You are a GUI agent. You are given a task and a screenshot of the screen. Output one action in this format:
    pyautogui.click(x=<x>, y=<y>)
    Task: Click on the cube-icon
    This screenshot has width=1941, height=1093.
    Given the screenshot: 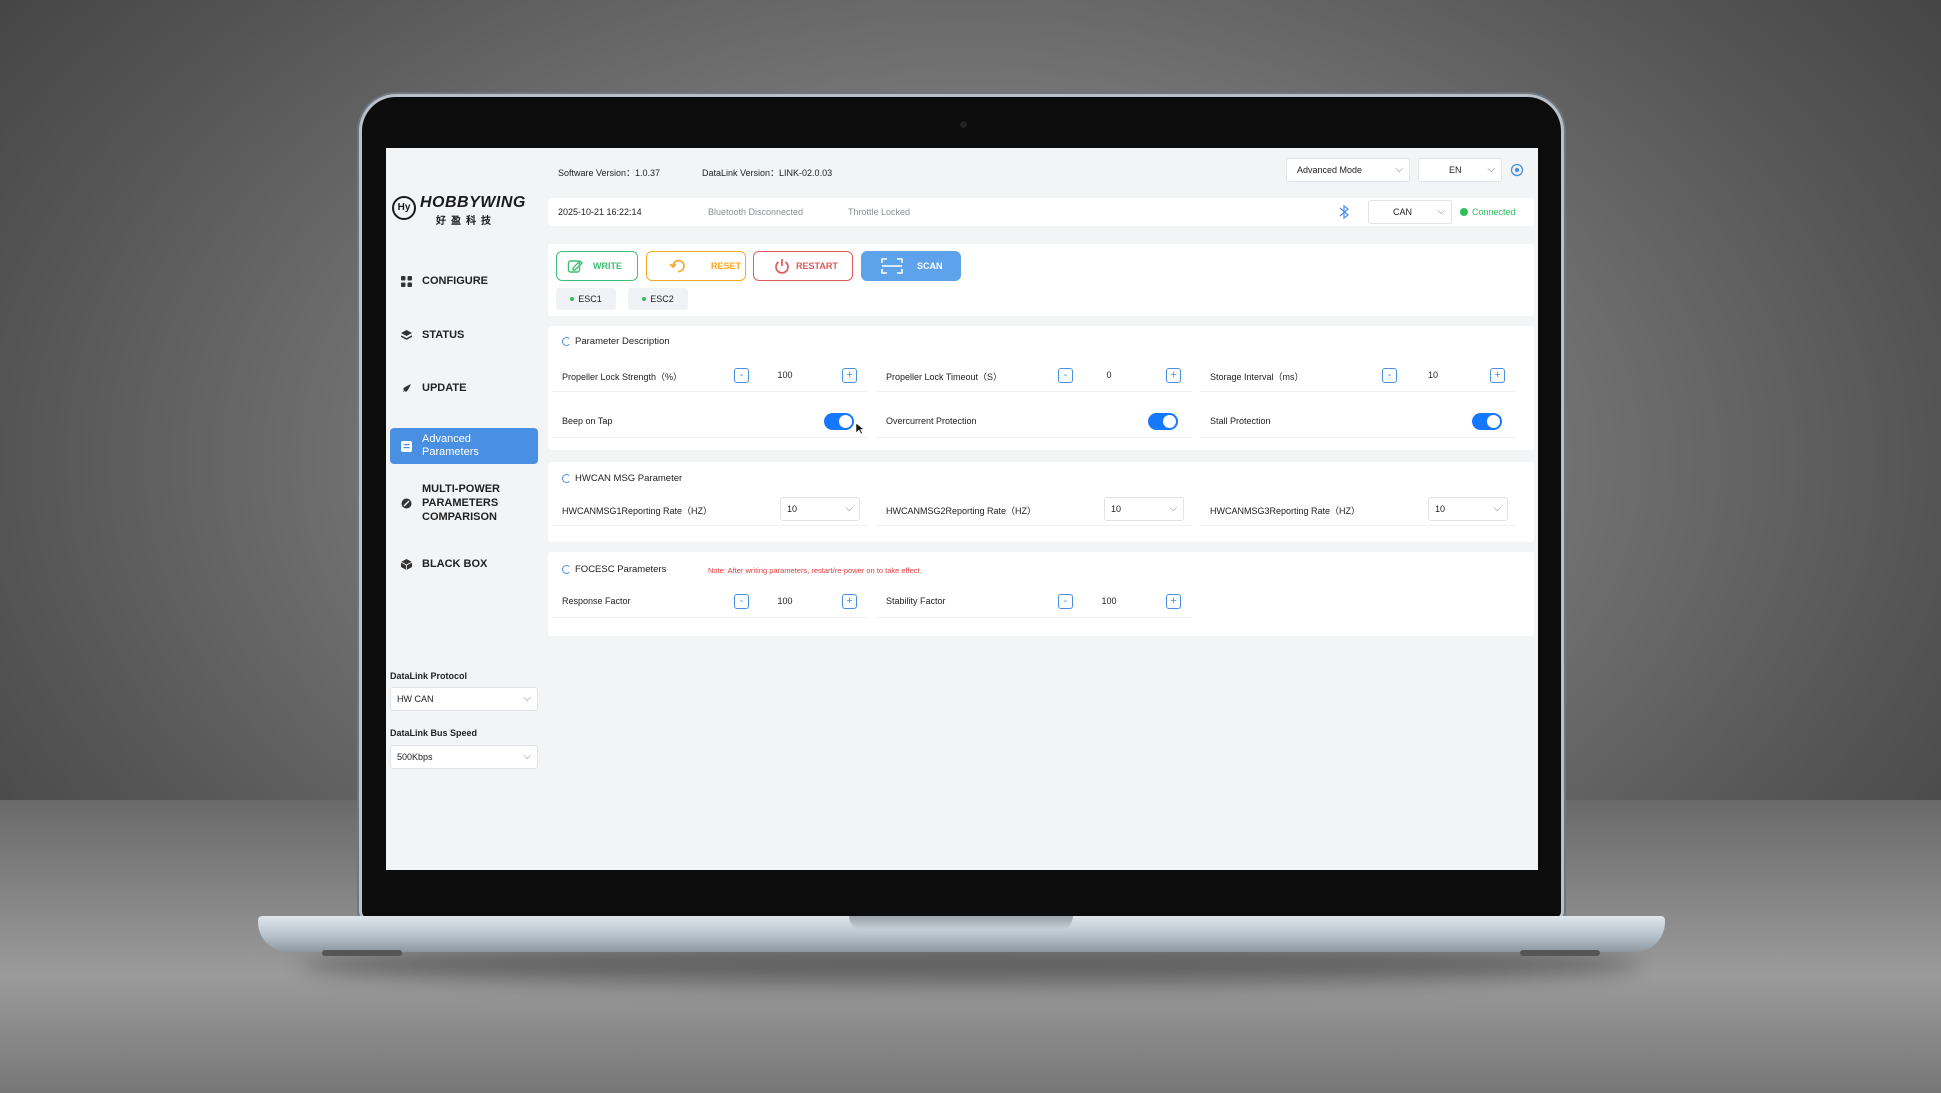 What is the action you would take?
    pyautogui.click(x=406, y=564)
    